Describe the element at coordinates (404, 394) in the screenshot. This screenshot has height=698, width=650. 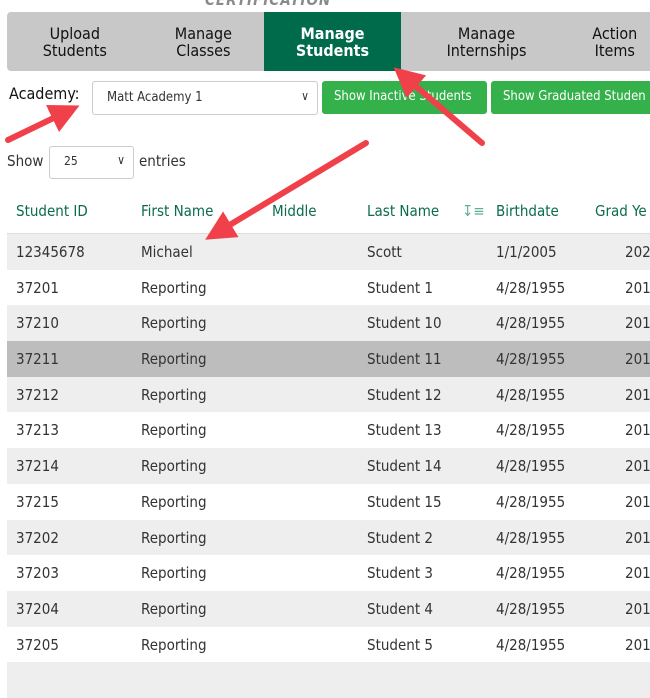
I see `table-cell: Student 12` at that location.